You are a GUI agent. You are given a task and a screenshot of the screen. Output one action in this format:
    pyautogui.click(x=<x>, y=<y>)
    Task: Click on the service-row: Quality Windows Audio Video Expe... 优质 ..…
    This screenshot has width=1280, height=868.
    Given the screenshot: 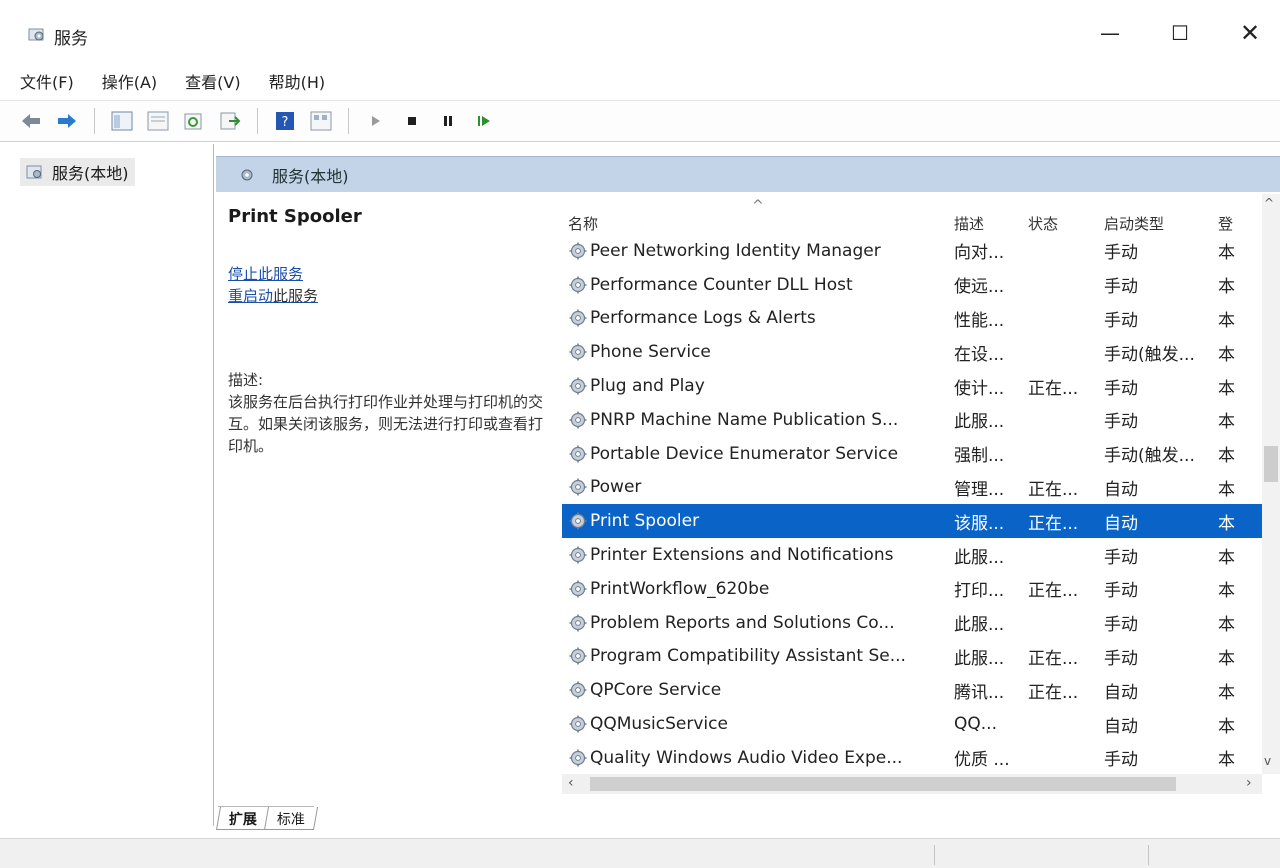 What is the action you would take?
    pyautogui.click(x=912, y=758)
    